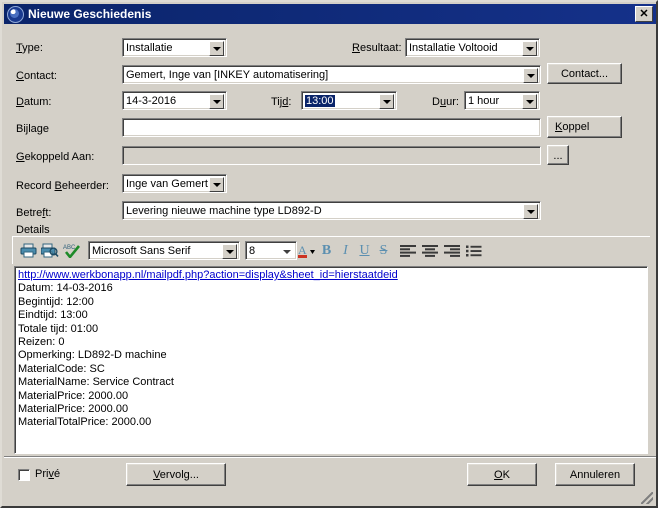  I want to click on ok-button: OK, so click(502, 474).